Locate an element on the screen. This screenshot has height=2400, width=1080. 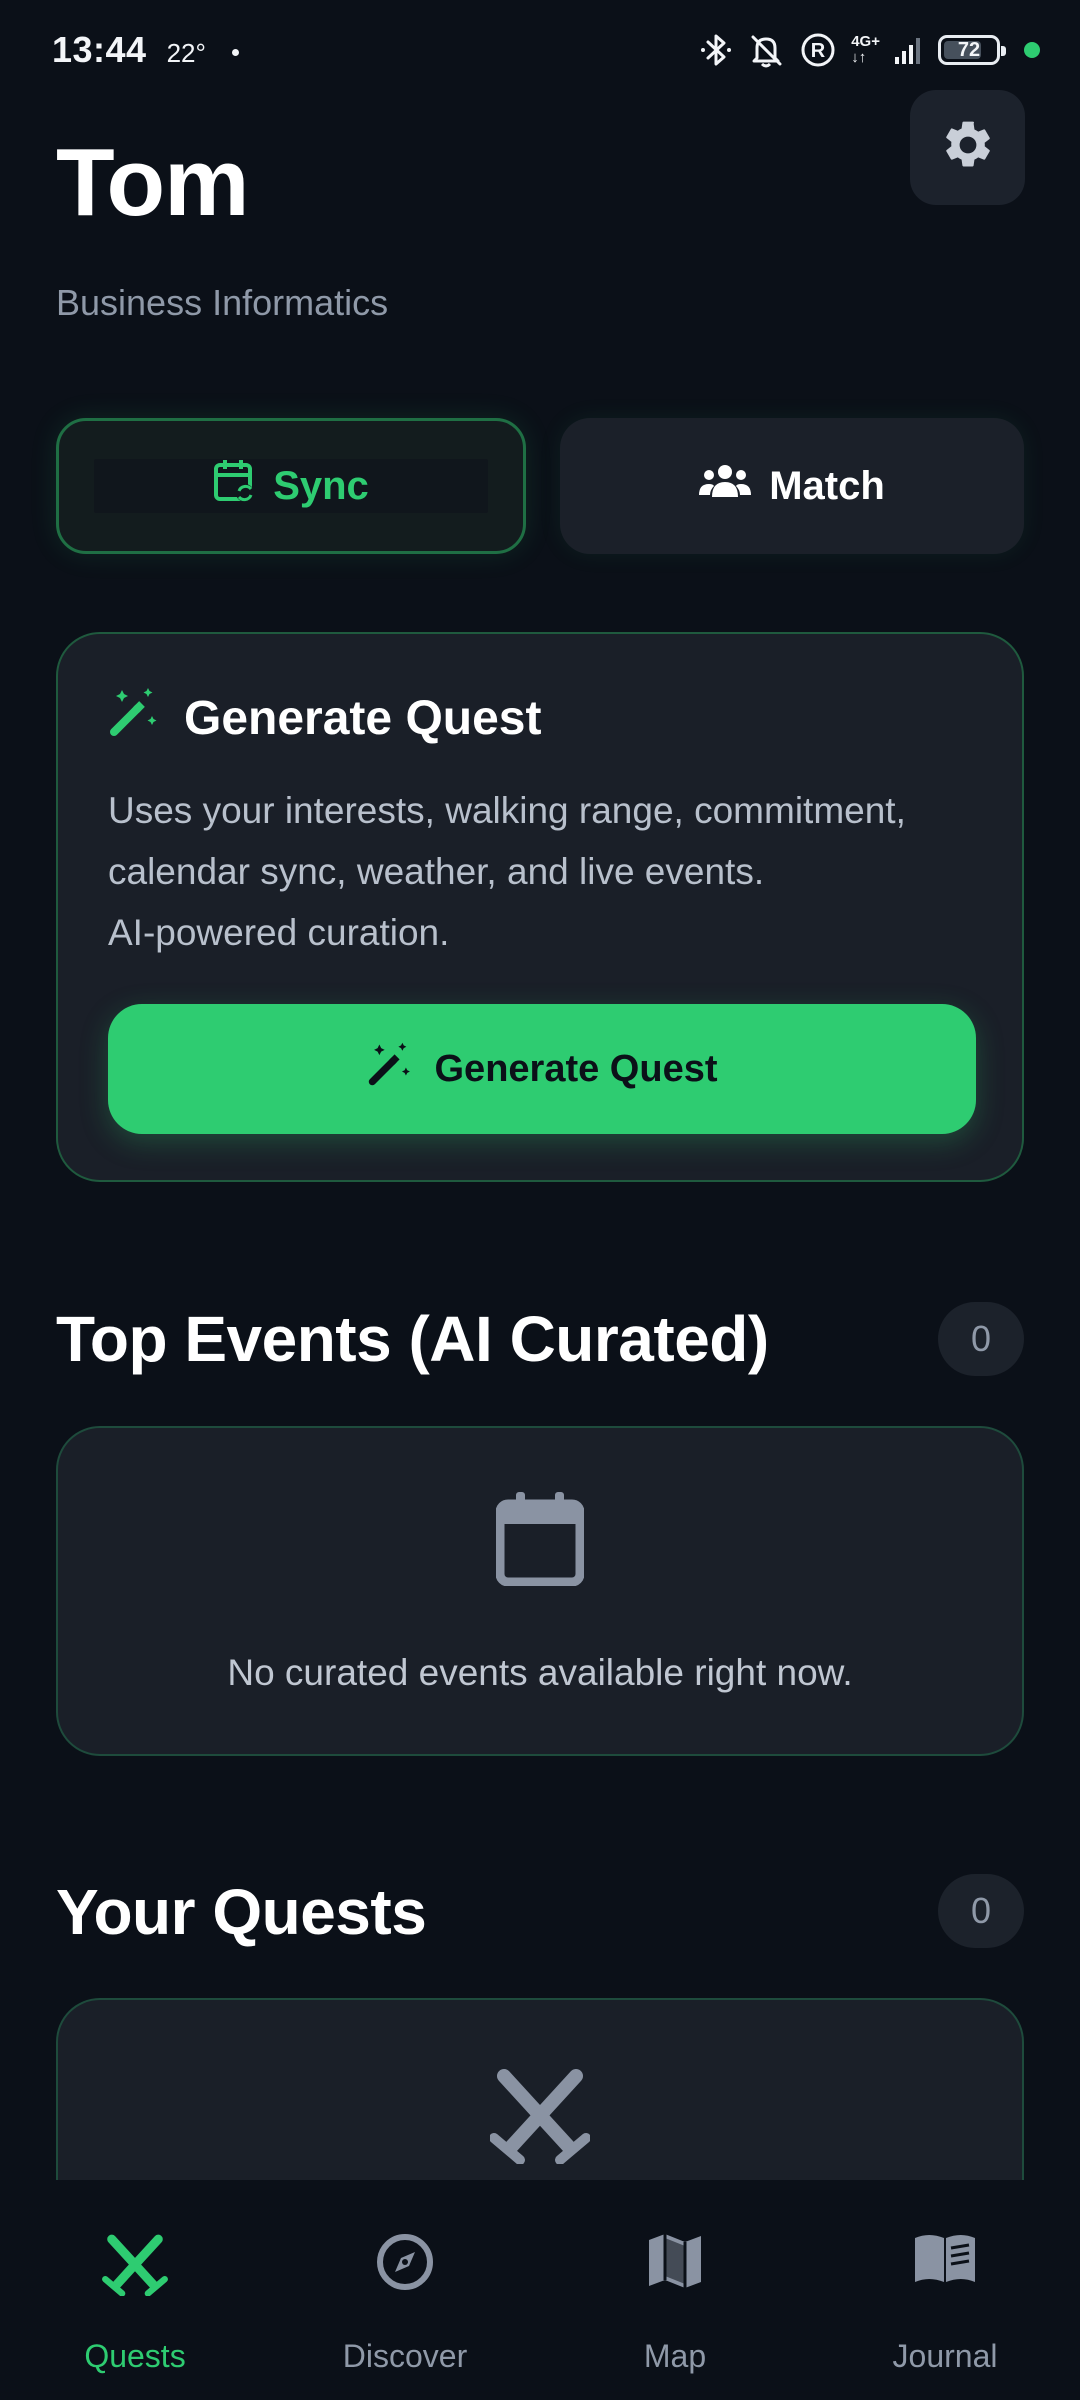
status-bar: 13:44 22° R 4G+ ↓↑ 72 is located at coordinates (540, 50).